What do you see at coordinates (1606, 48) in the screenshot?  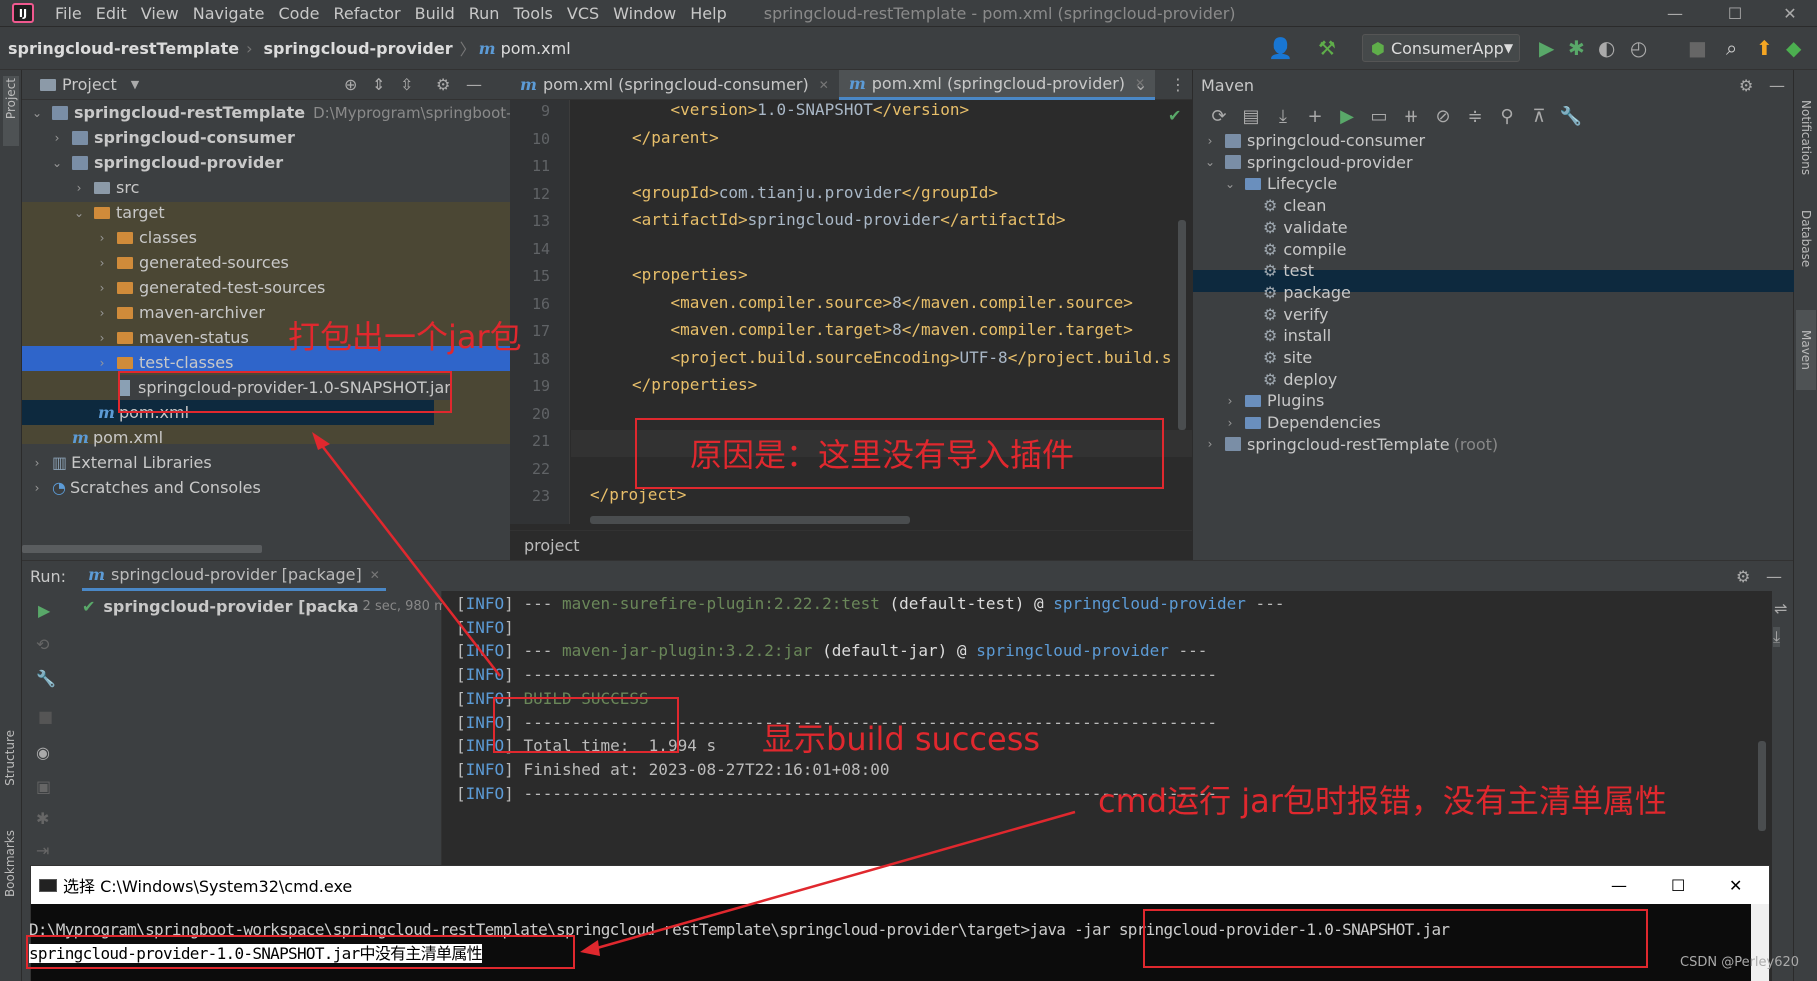 I see `coverage-icon: ◐` at bounding box center [1606, 48].